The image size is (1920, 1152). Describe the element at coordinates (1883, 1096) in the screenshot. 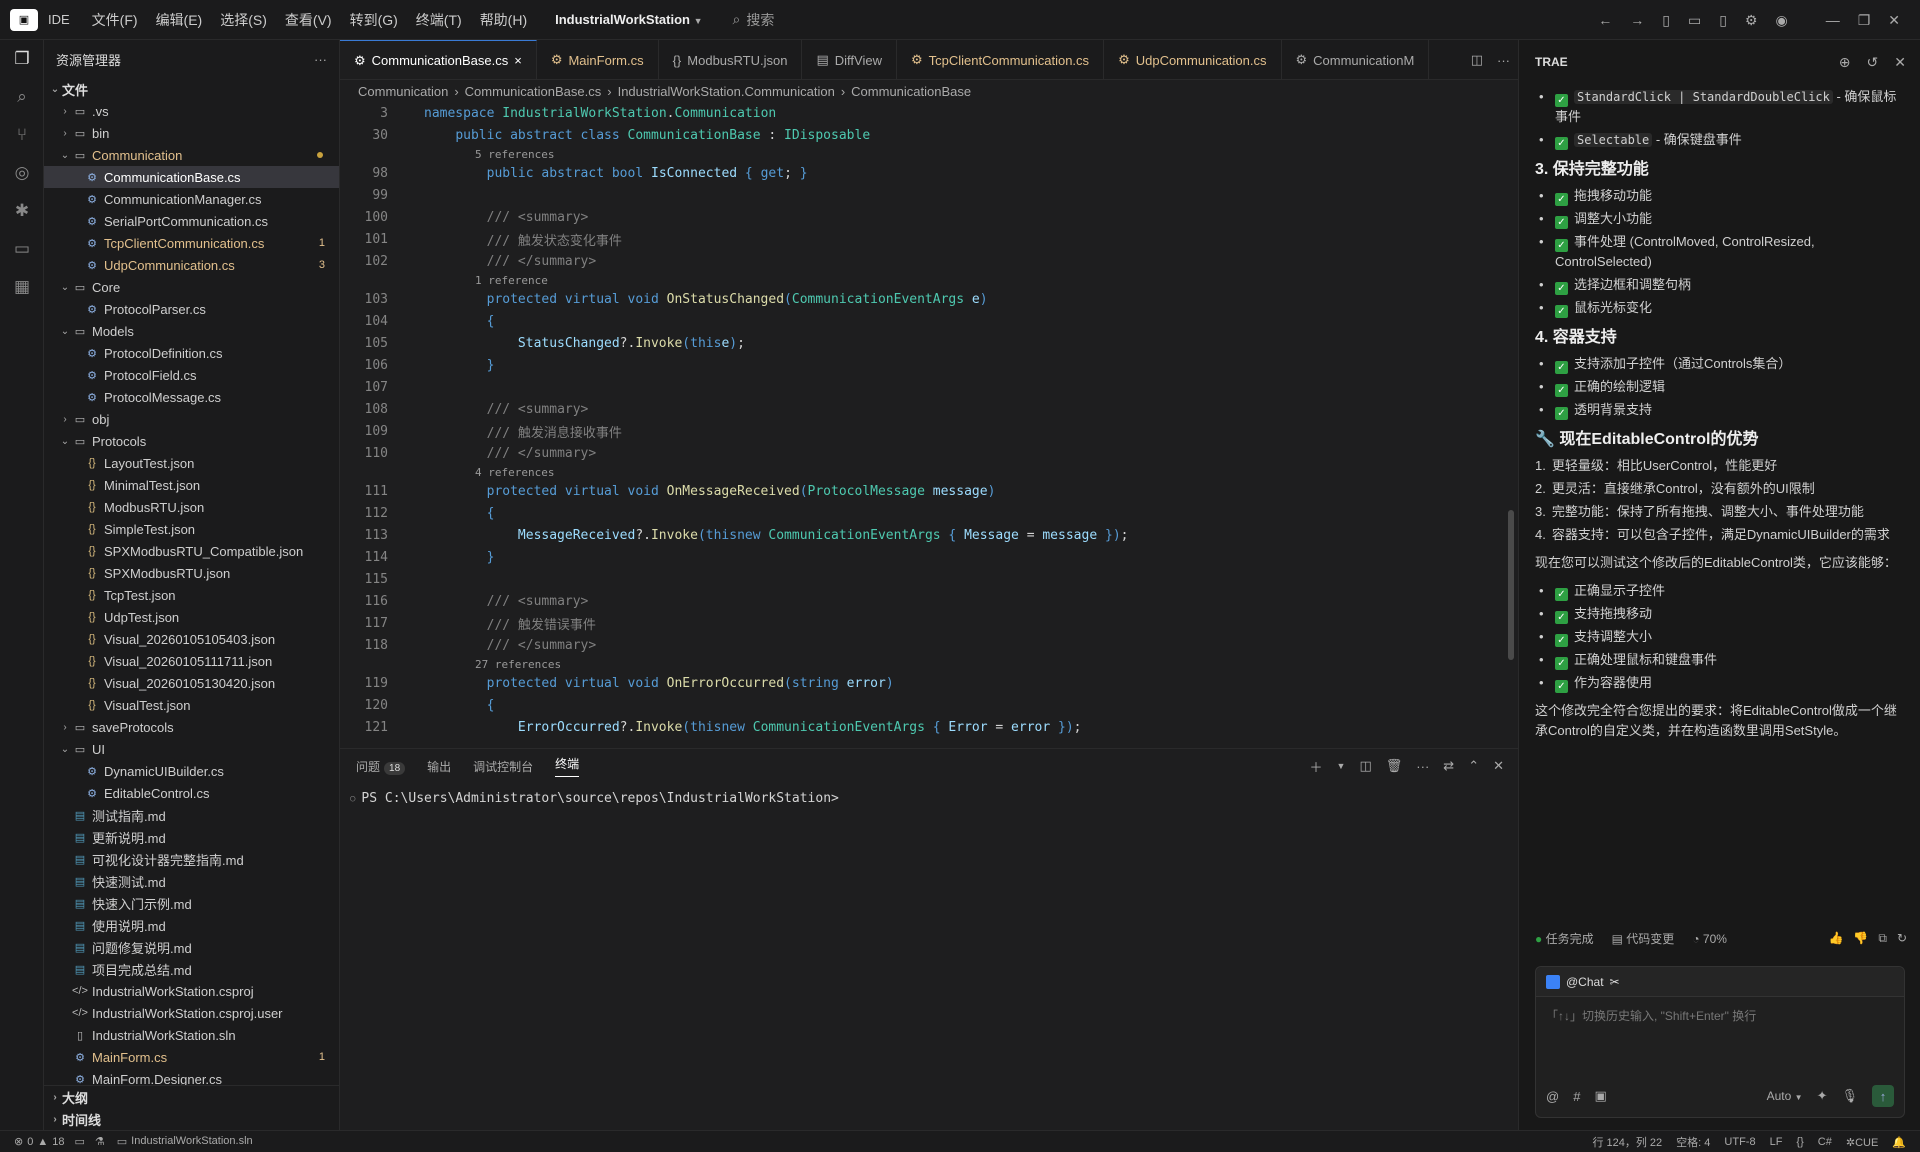

I see `send-button: ↑` at that location.